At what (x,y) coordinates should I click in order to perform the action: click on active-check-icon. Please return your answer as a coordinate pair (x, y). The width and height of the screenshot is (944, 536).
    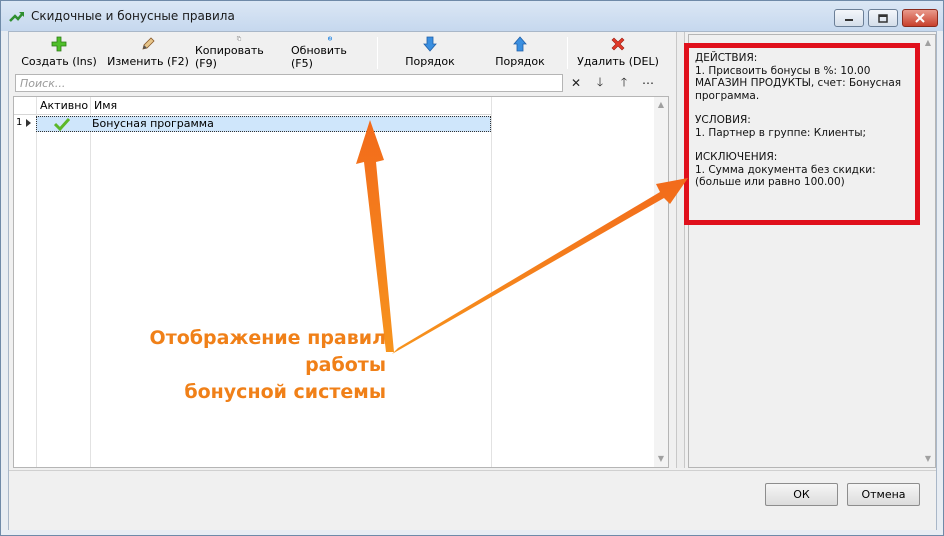
    Looking at the image, I should click on (62, 124).